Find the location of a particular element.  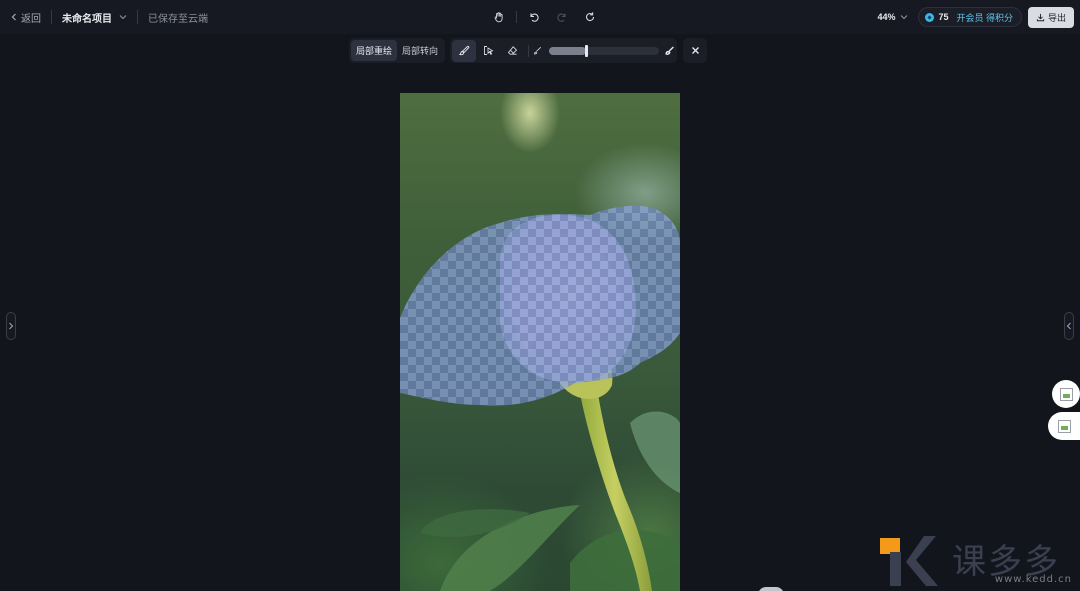

project-name: 未命名项目 is located at coordinates (87, 19).